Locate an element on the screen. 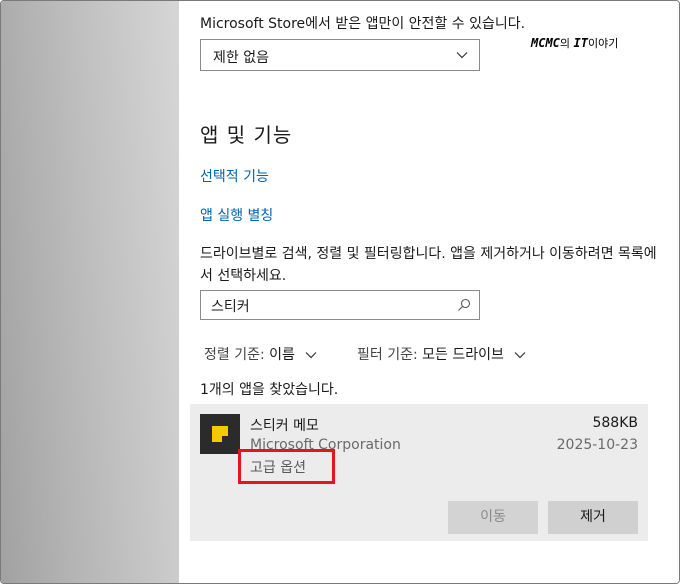 The height and width of the screenshot is (584, 680). sort-dropdown: 정렬 기준: 이름 is located at coordinates (260, 354).